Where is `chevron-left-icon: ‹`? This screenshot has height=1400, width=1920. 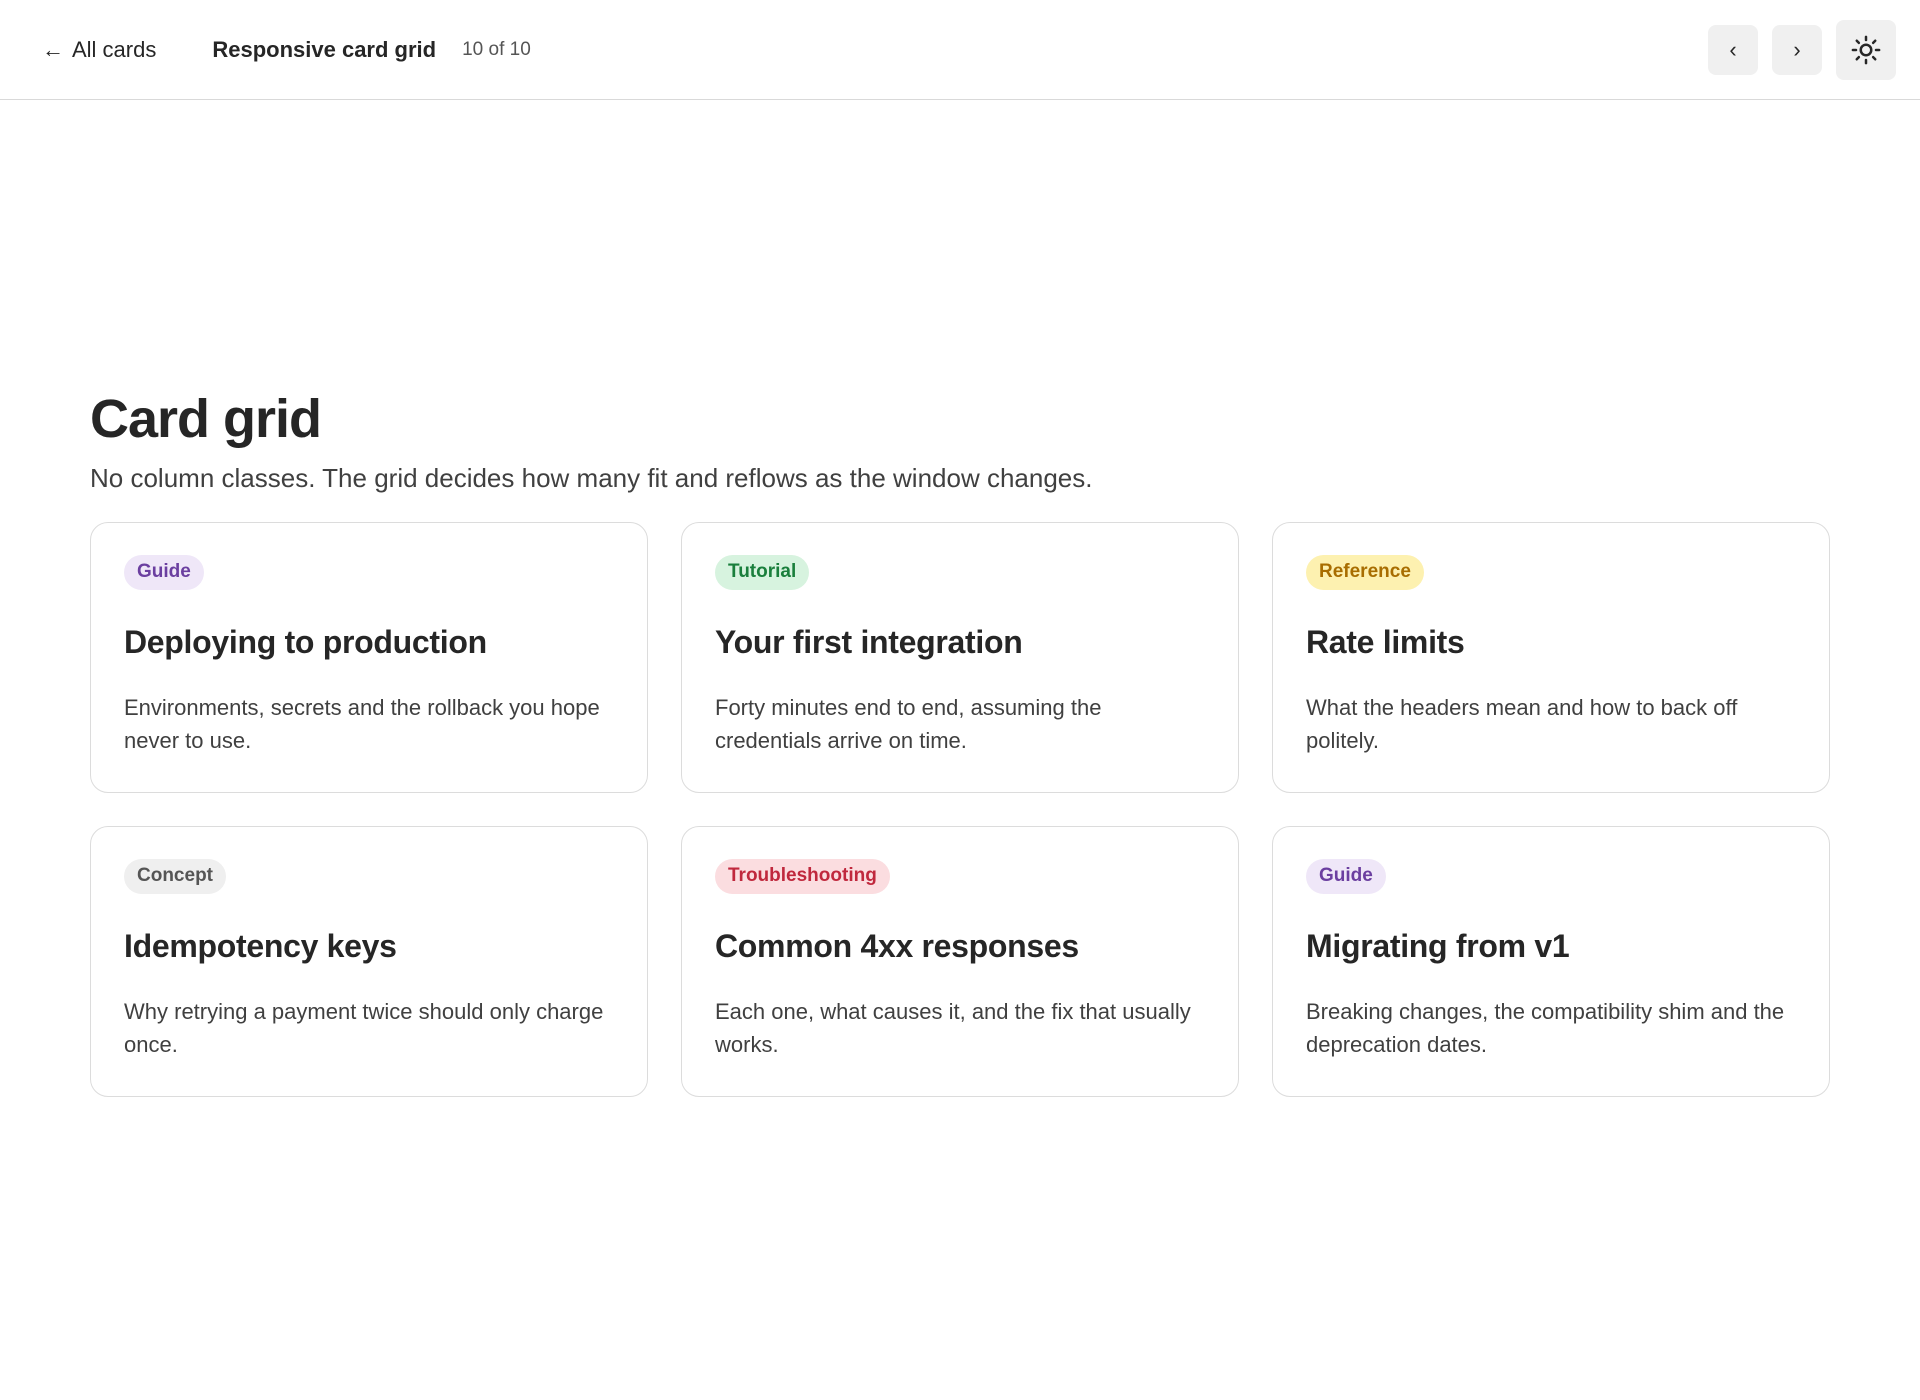
chevron-left-icon: ‹ is located at coordinates (1733, 49).